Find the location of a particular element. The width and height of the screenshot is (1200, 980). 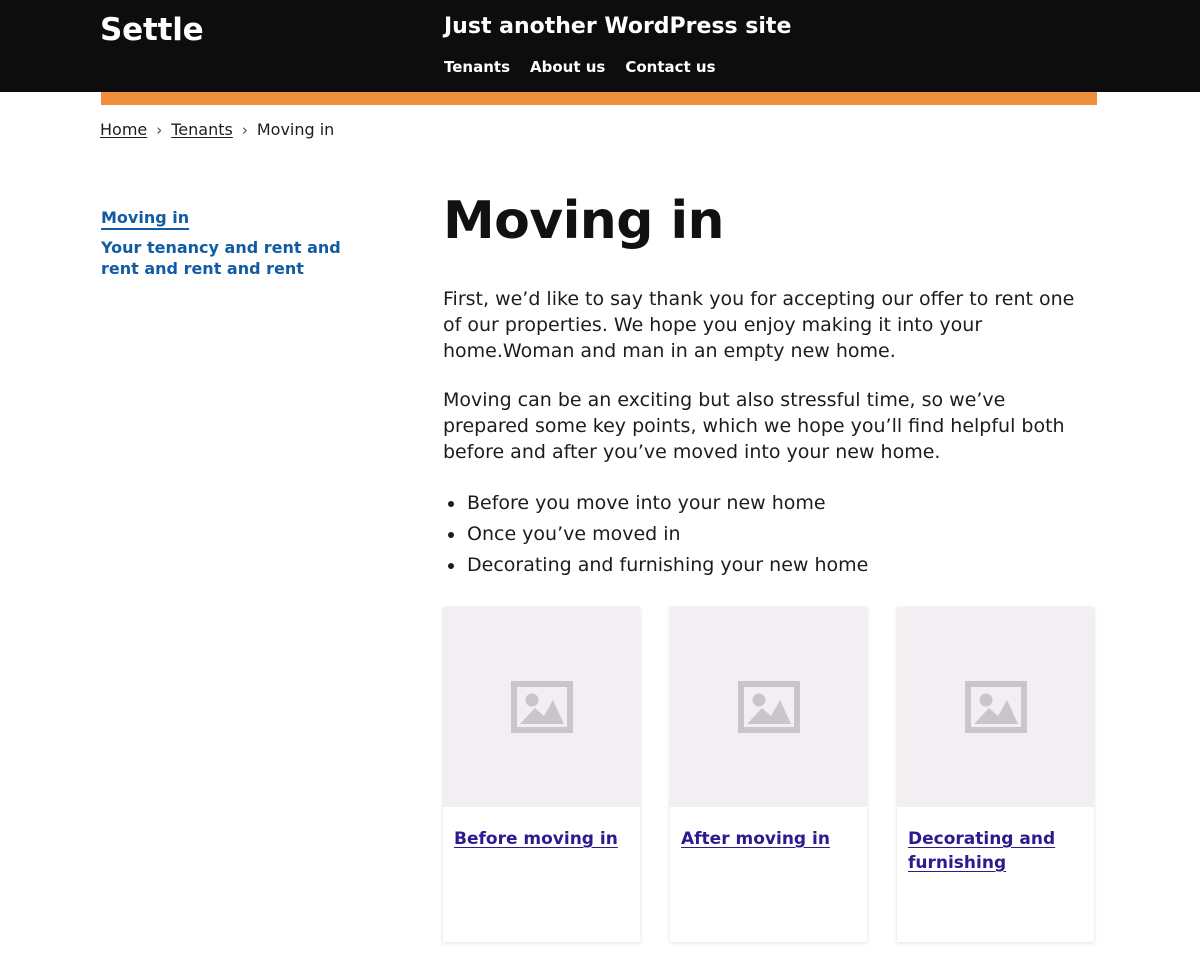

card-link-decorating-and-furnishing: Decorating and furnishing is located at coordinates (981, 851).